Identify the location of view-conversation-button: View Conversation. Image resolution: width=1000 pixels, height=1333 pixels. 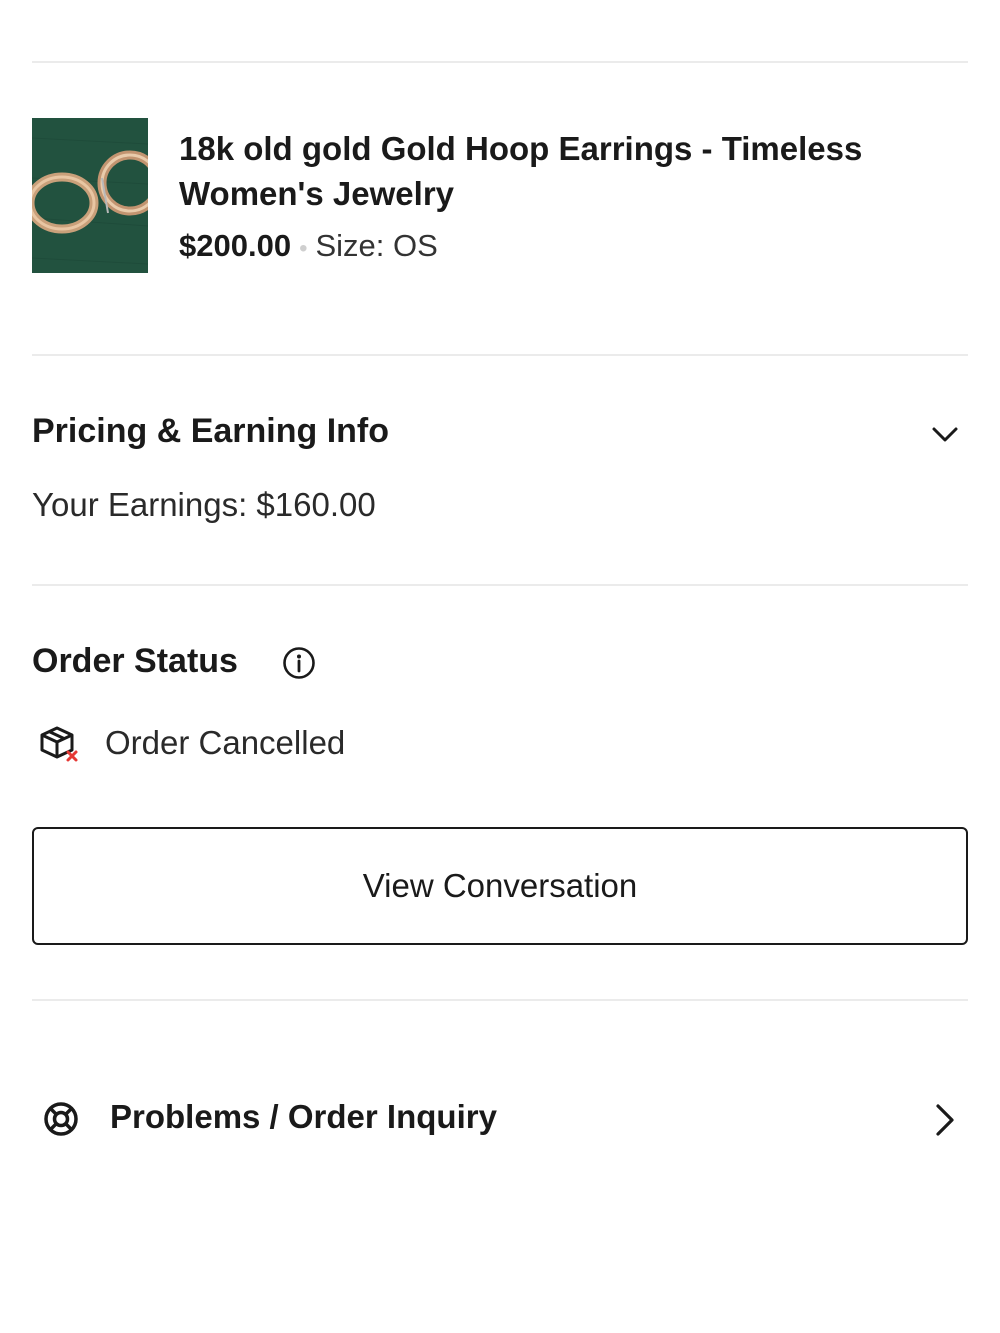
(500, 886).